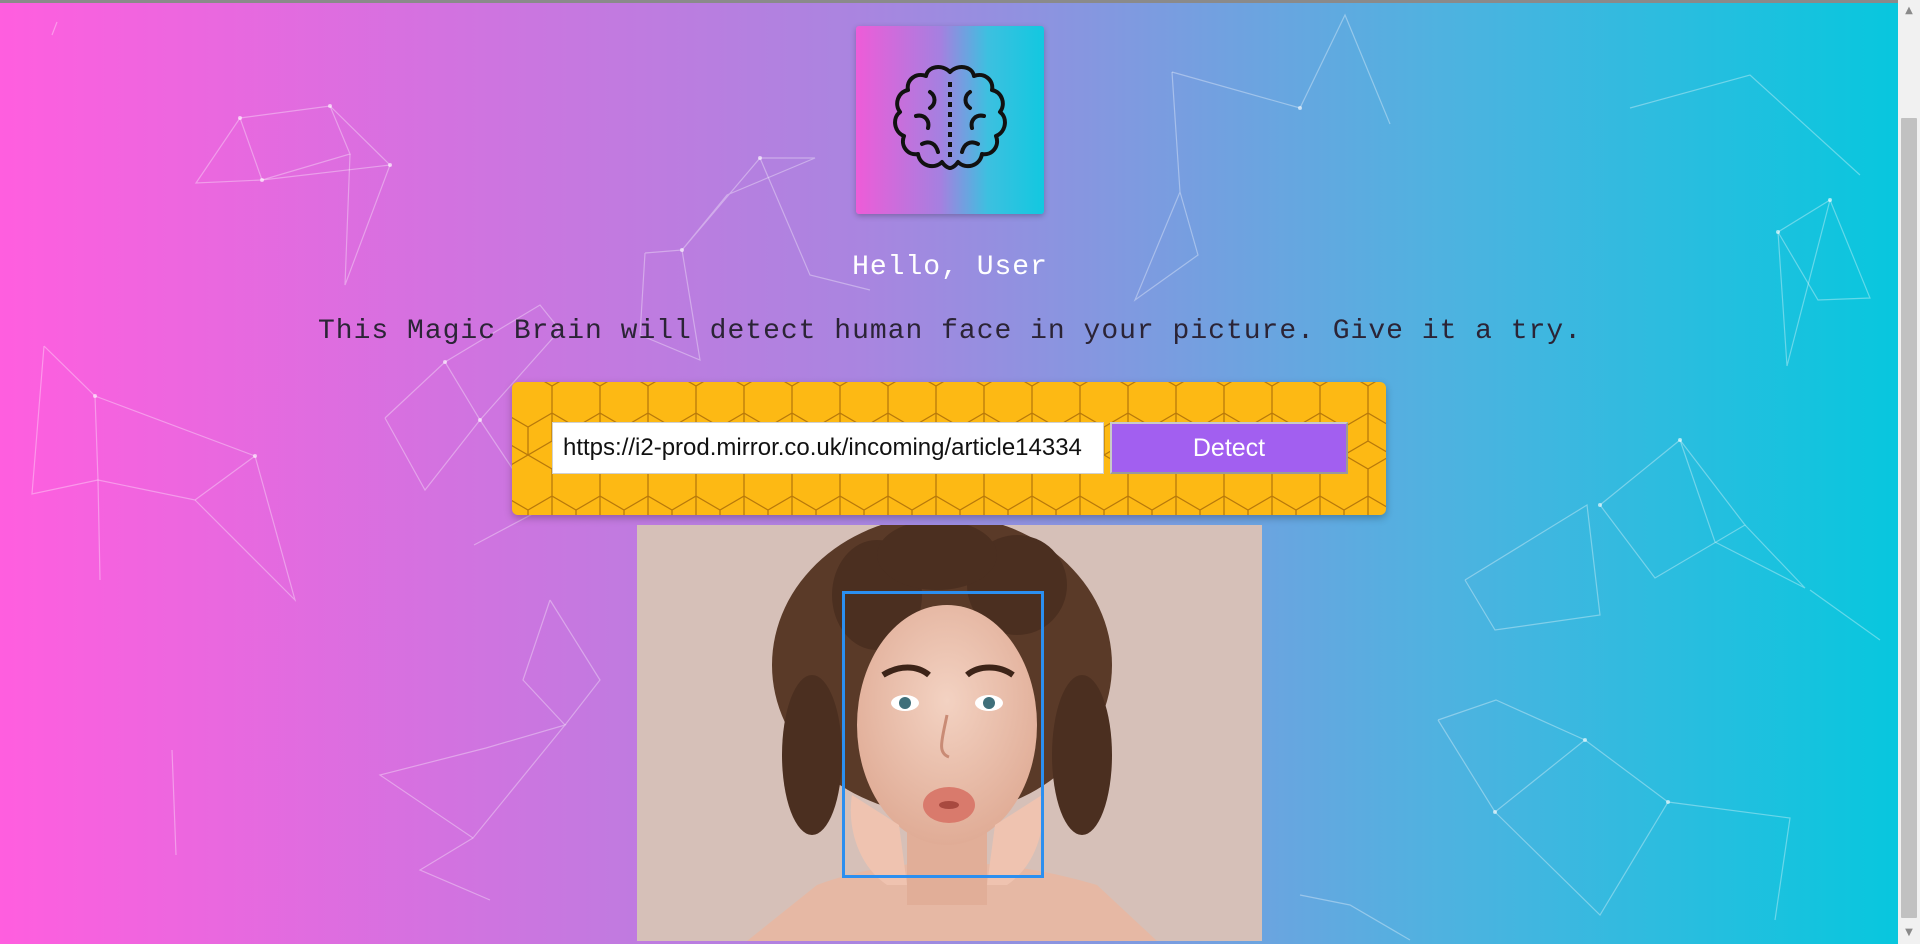 This screenshot has height=944, width=1920. Describe the element at coordinates (828, 448) in the screenshot. I see `image-url-input` at that location.